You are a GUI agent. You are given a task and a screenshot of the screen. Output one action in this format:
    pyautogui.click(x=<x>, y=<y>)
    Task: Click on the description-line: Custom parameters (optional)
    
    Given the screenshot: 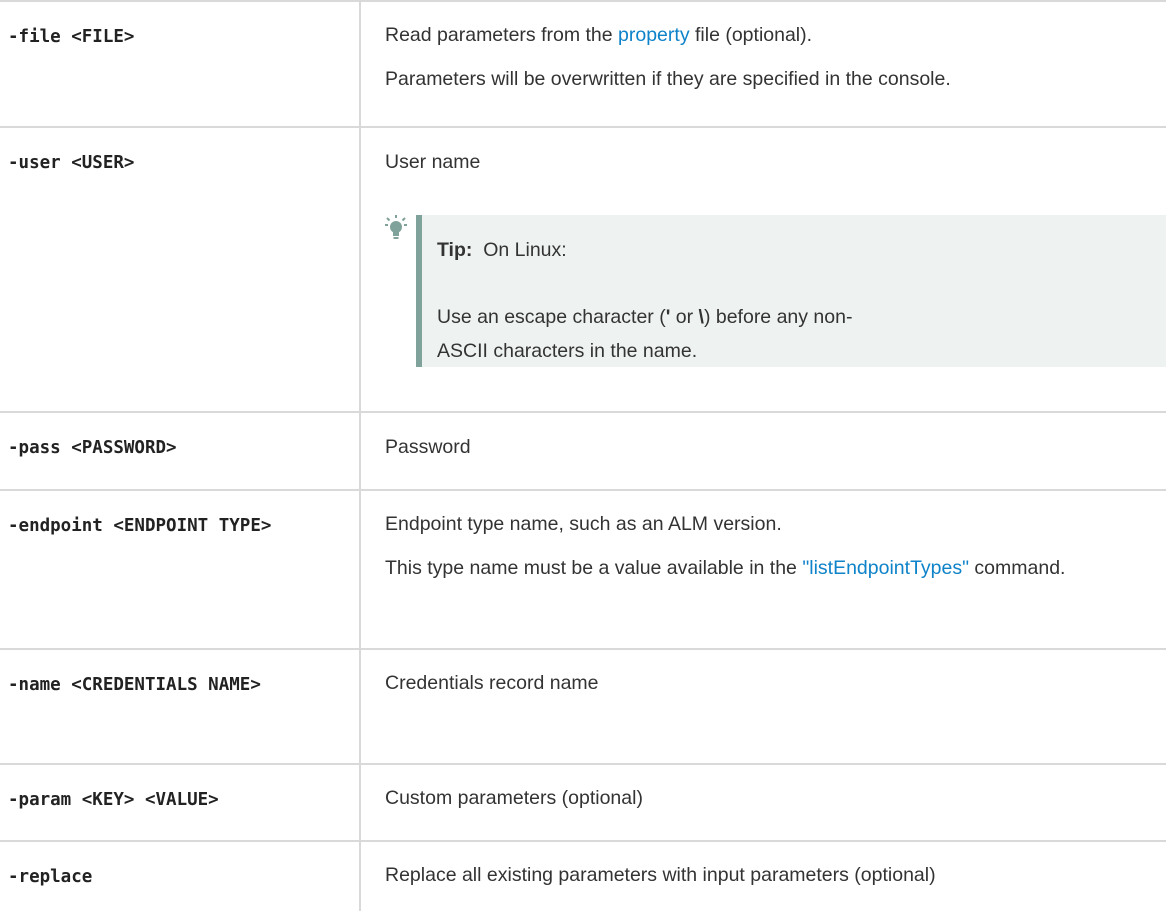 What is the action you would take?
    pyautogui.click(x=514, y=798)
    